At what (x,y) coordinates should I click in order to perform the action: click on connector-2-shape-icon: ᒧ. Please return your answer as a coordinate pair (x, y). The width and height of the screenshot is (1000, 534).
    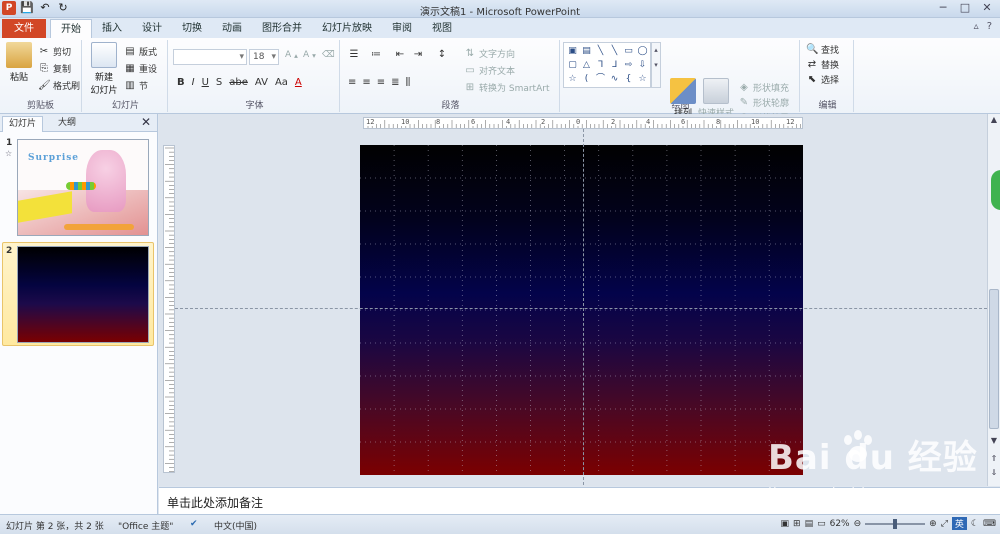
    Looking at the image, I should click on (614, 65).